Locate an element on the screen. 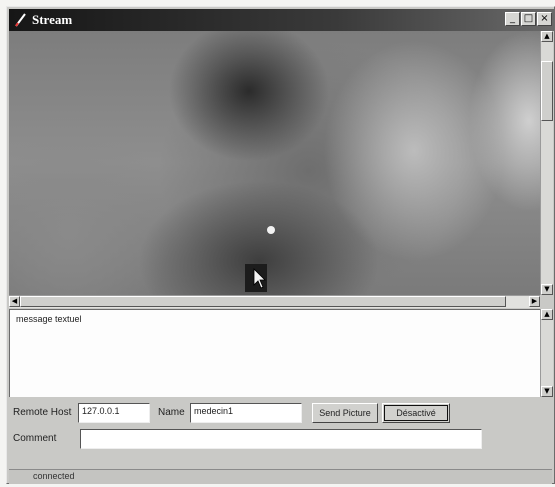  scroll-down-icon: ▼ is located at coordinates (547, 289).